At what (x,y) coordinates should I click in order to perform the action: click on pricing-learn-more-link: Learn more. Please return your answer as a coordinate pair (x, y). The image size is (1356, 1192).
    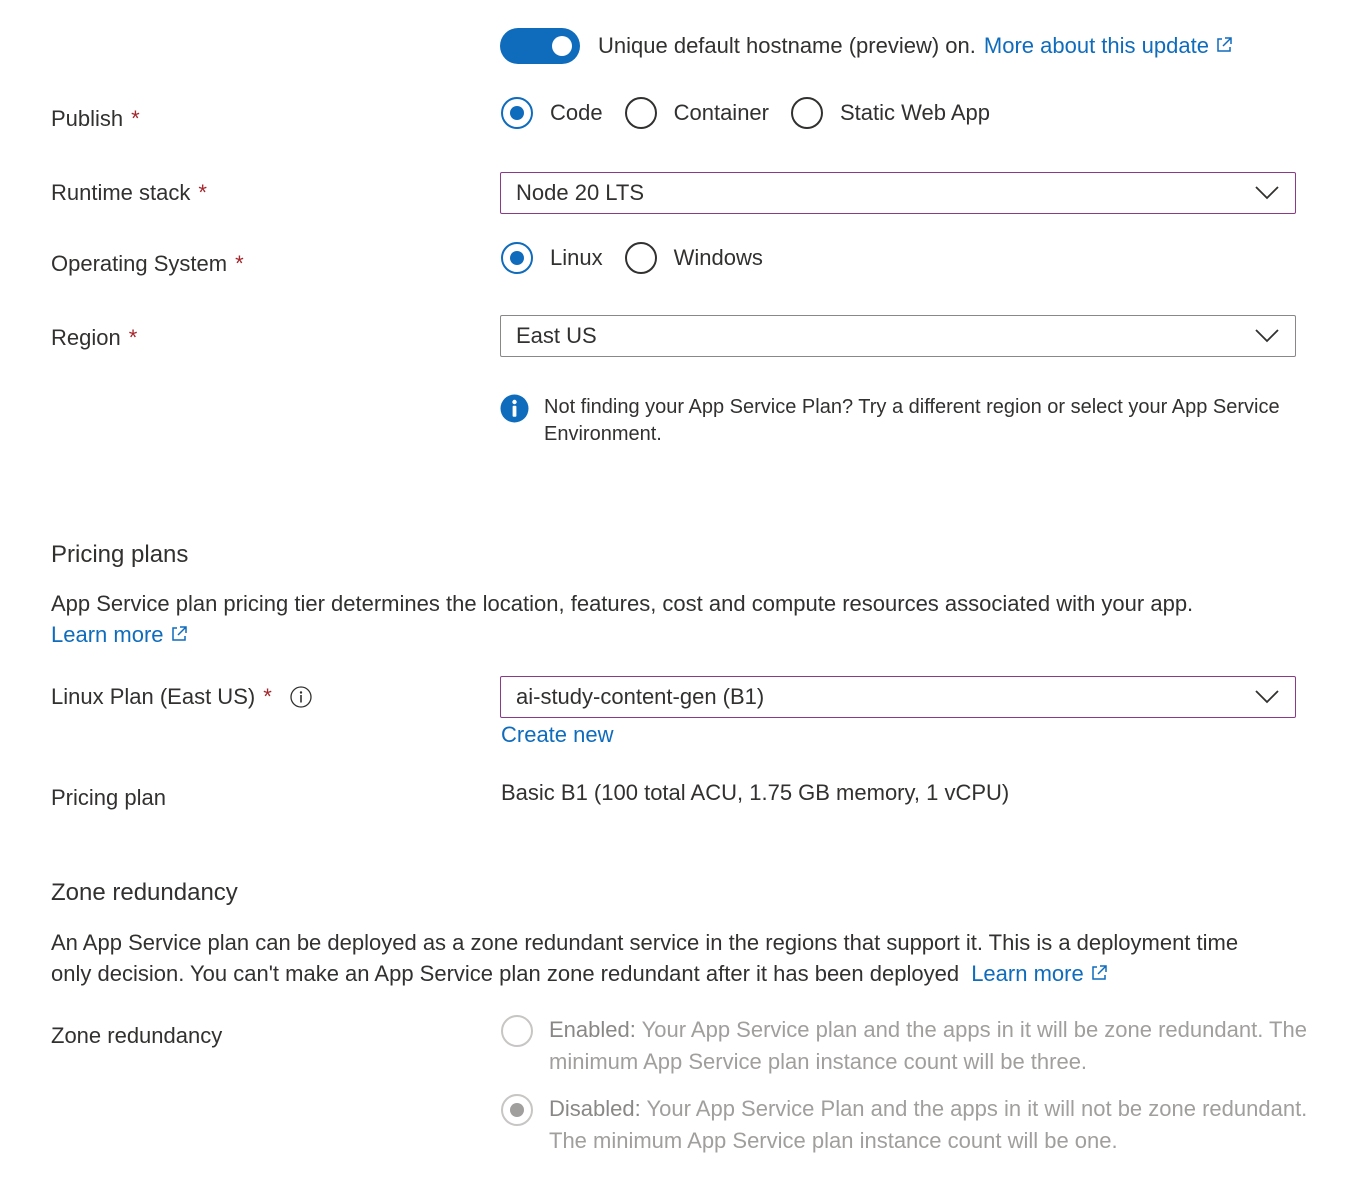
    Looking at the image, I should click on (119, 634).